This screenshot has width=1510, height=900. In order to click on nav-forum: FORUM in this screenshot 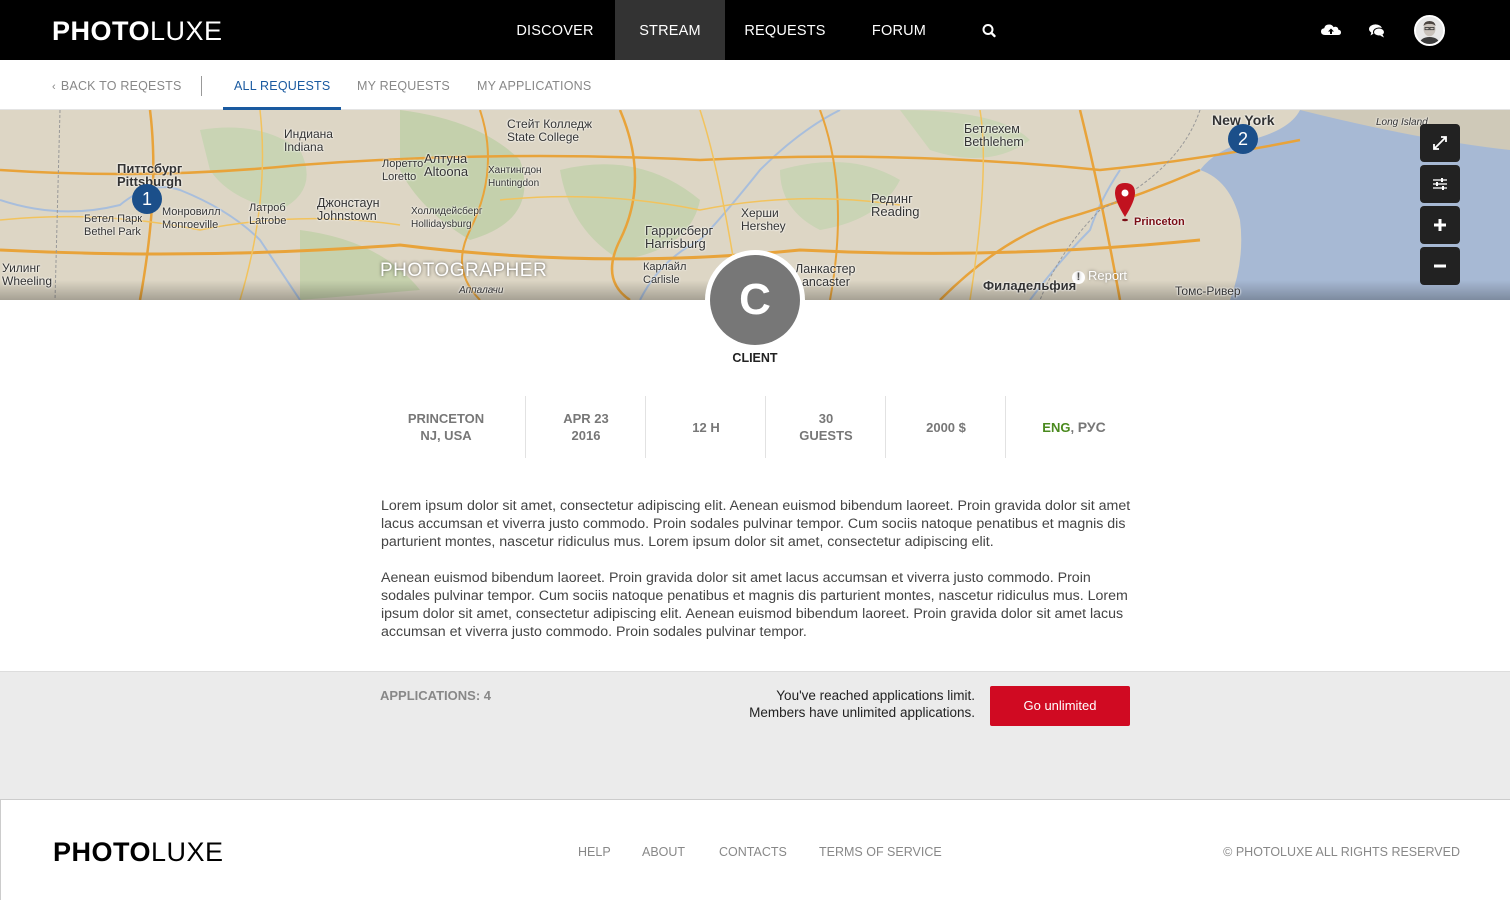, I will do `click(899, 30)`.